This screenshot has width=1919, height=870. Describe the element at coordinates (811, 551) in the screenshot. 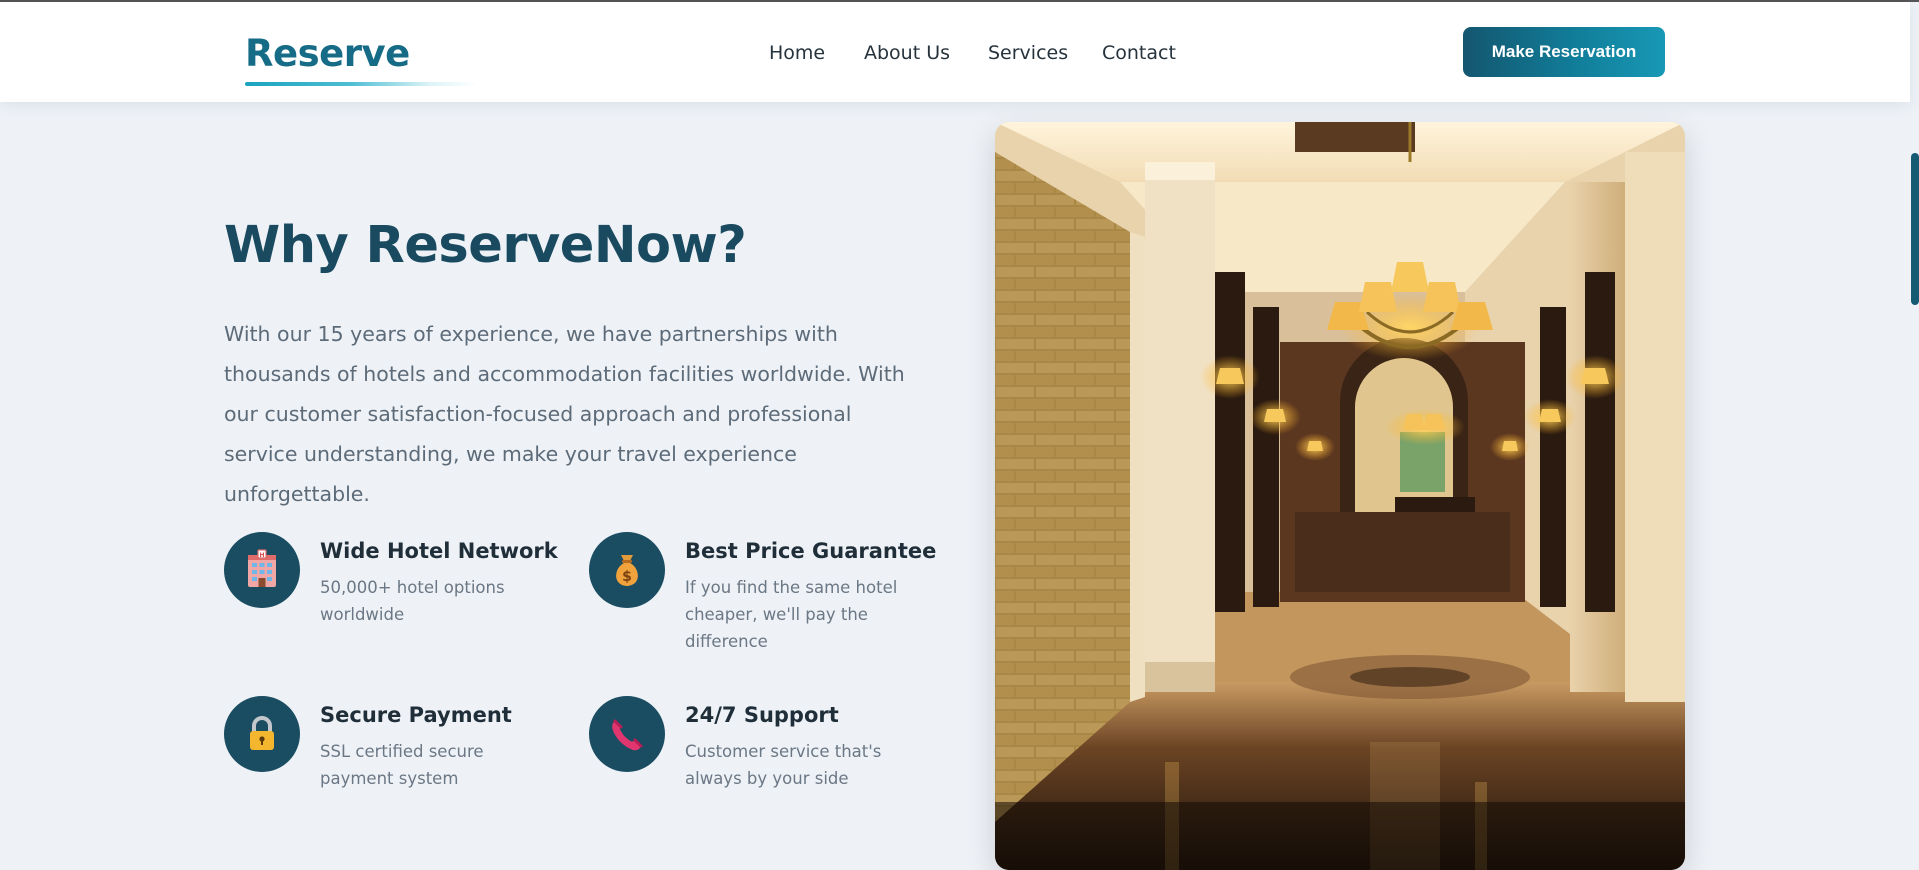

I see `feature-title: Best Price Guarantee` at that location.